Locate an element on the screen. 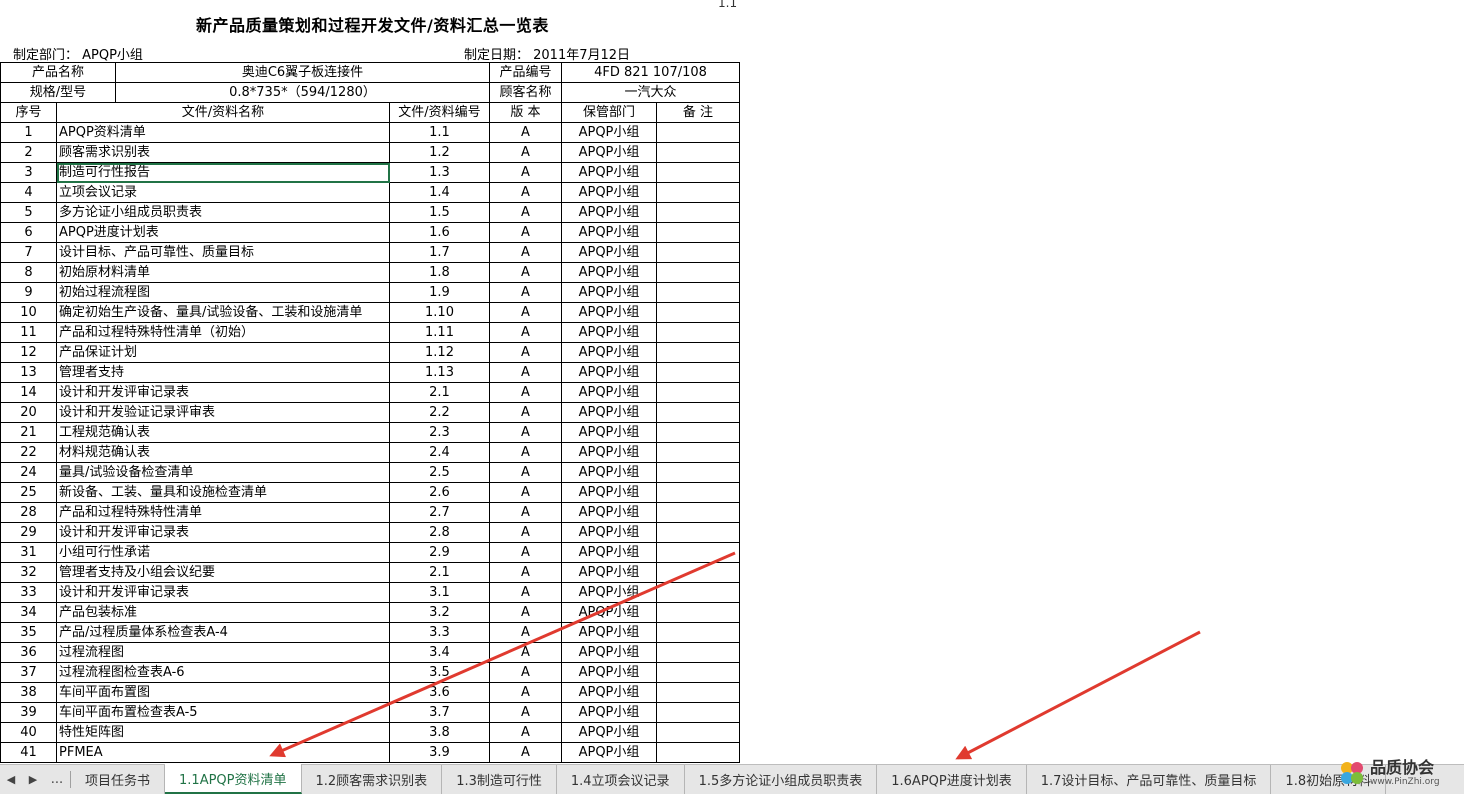 Image resolution: width=1464 pixels, height=794 pixels. row-seq: 5 is located at coordinates (28, 212).